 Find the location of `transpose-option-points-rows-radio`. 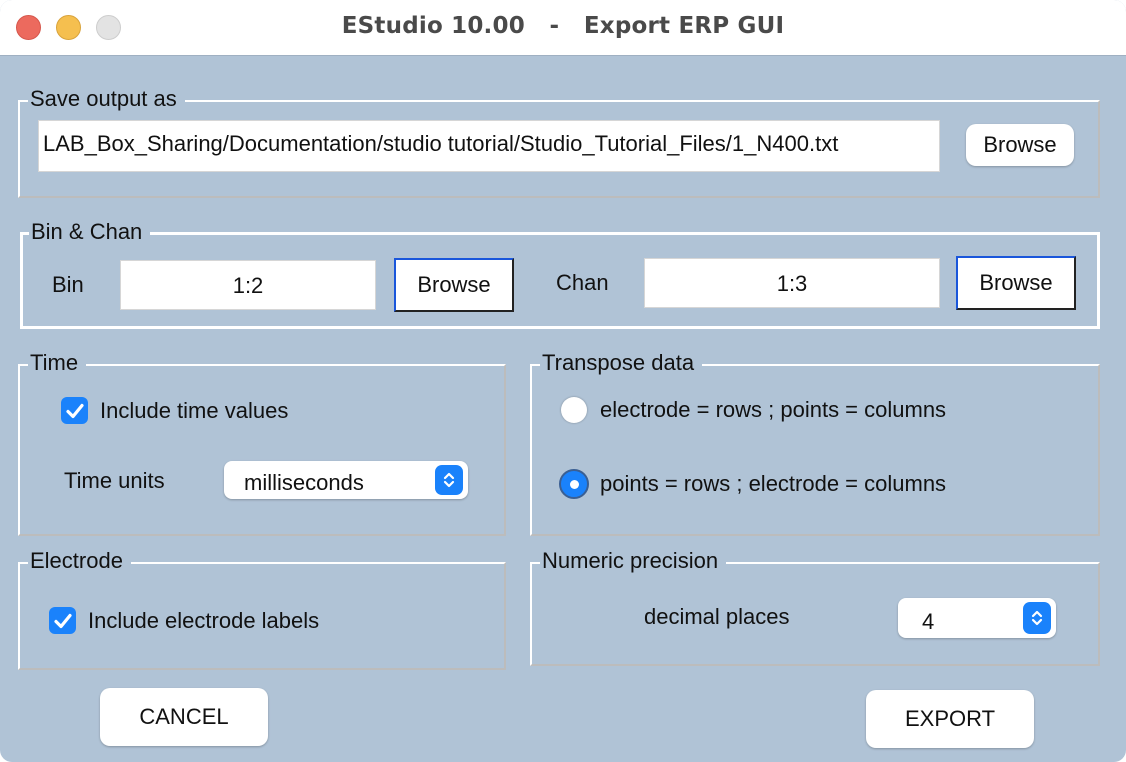

transpose-option-points-rows-radio is located at coordinates (574, 484).